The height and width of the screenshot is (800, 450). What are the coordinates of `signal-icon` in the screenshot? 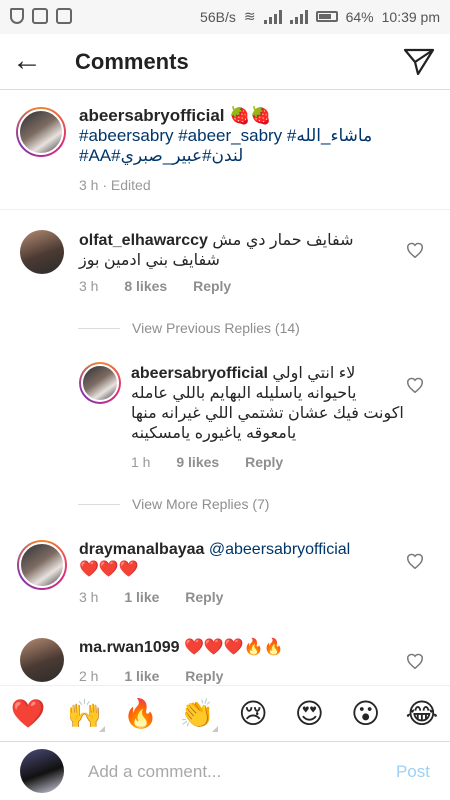 It's located at (272, 16).